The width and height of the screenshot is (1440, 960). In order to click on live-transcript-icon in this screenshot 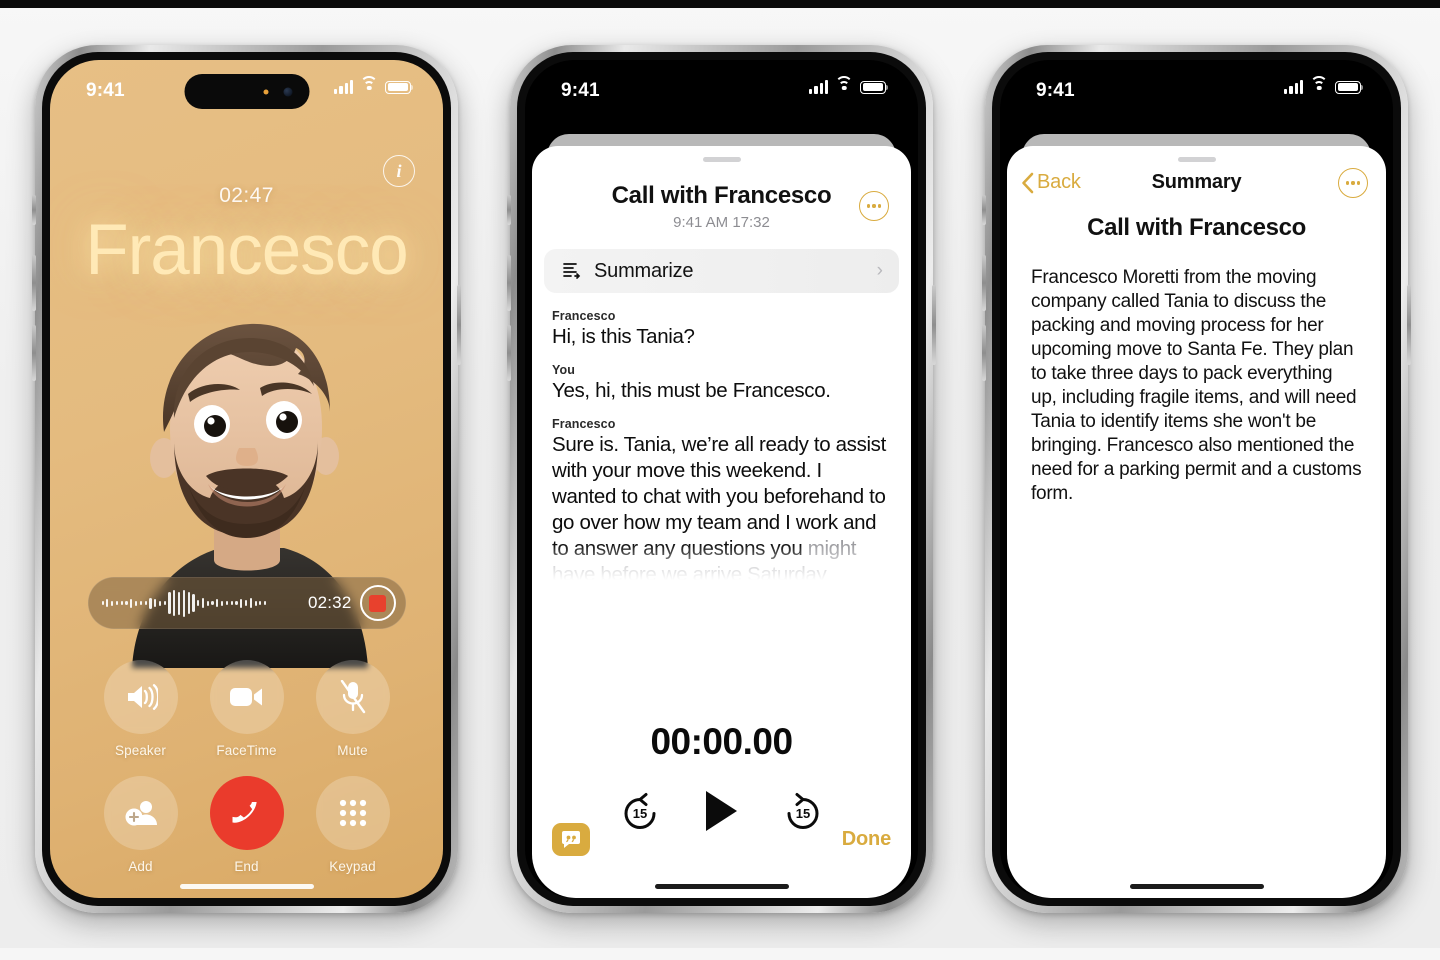, I will do `click(571, 839)`.